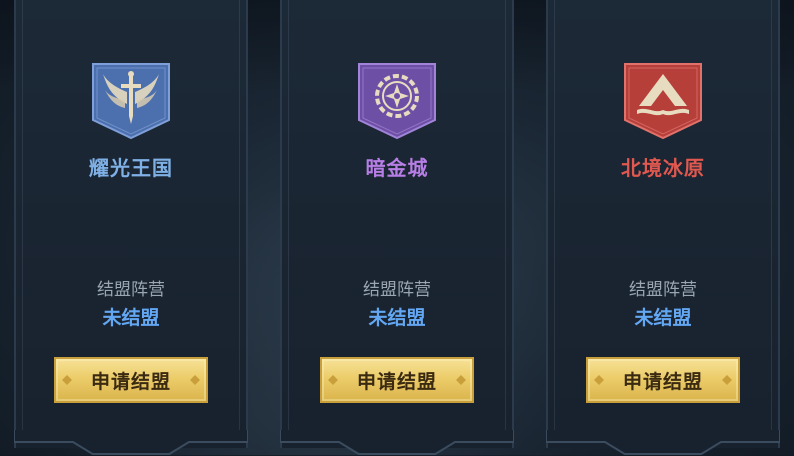 The width and height of the screenshot is (794, 456). Describe the element at coordinates (131, 168) in the screenshot. I see `faction-name: 耀光王国` at that location.